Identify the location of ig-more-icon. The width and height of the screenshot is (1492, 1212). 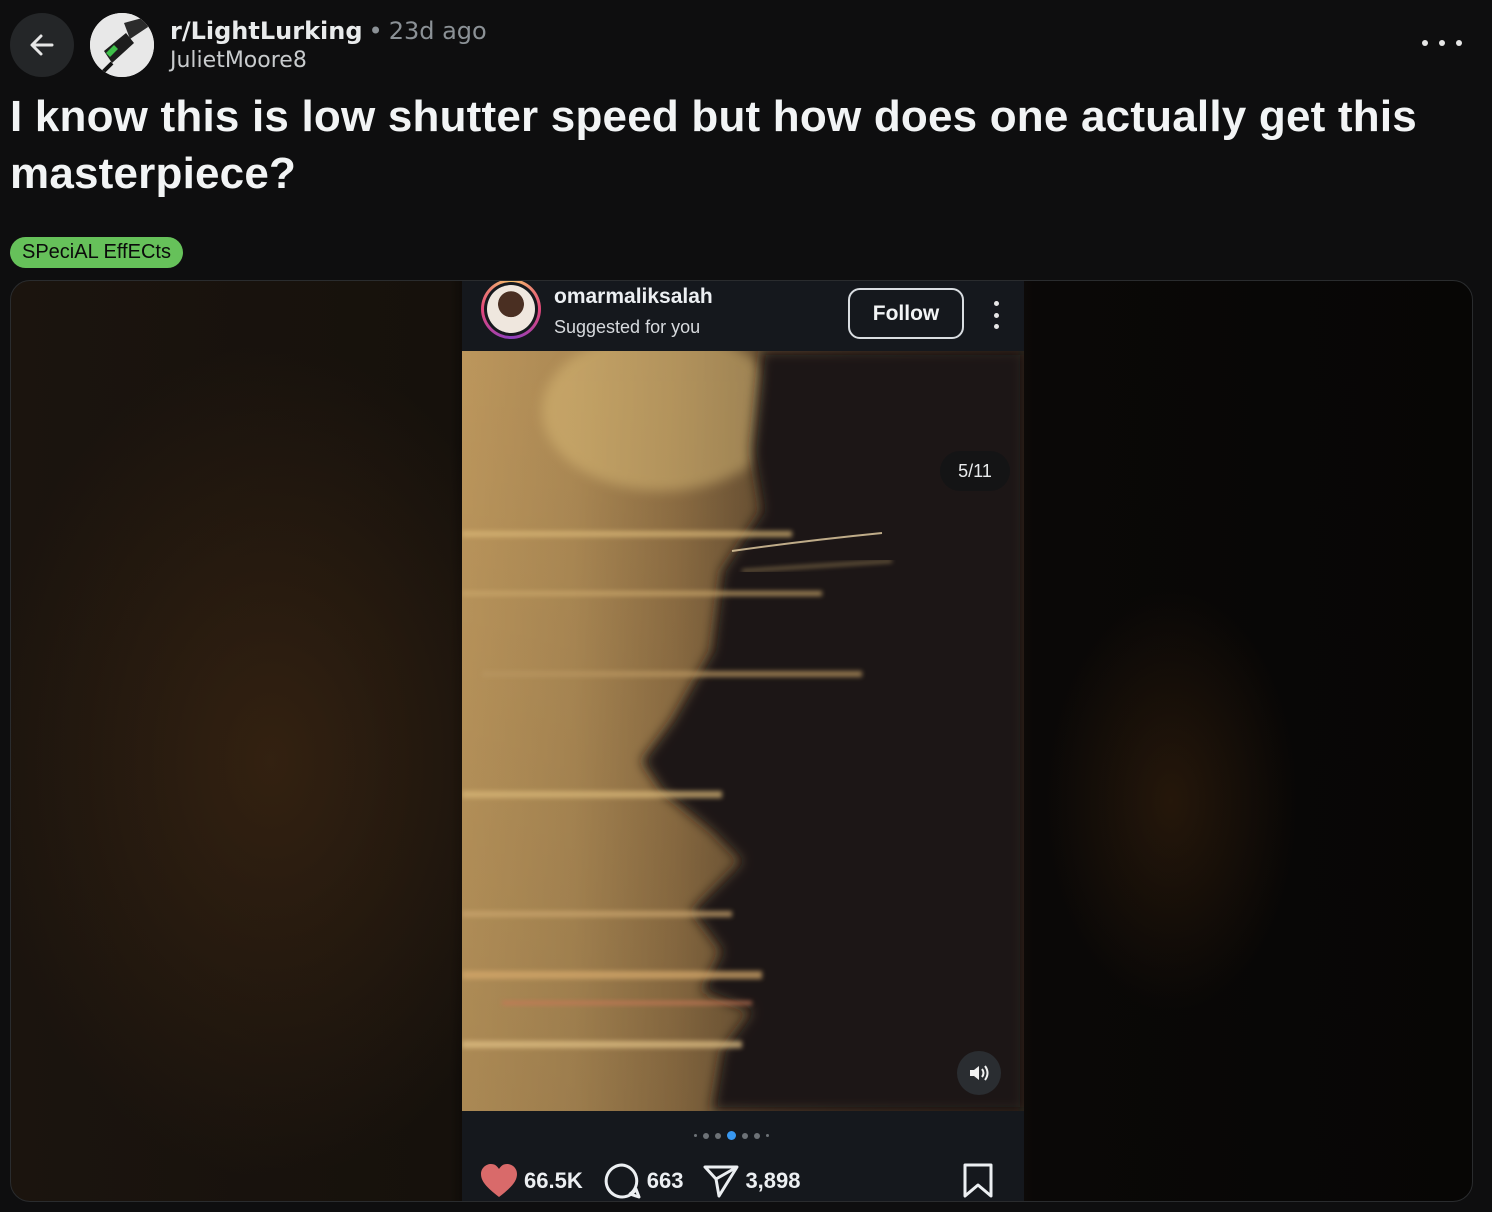
(996, 315).